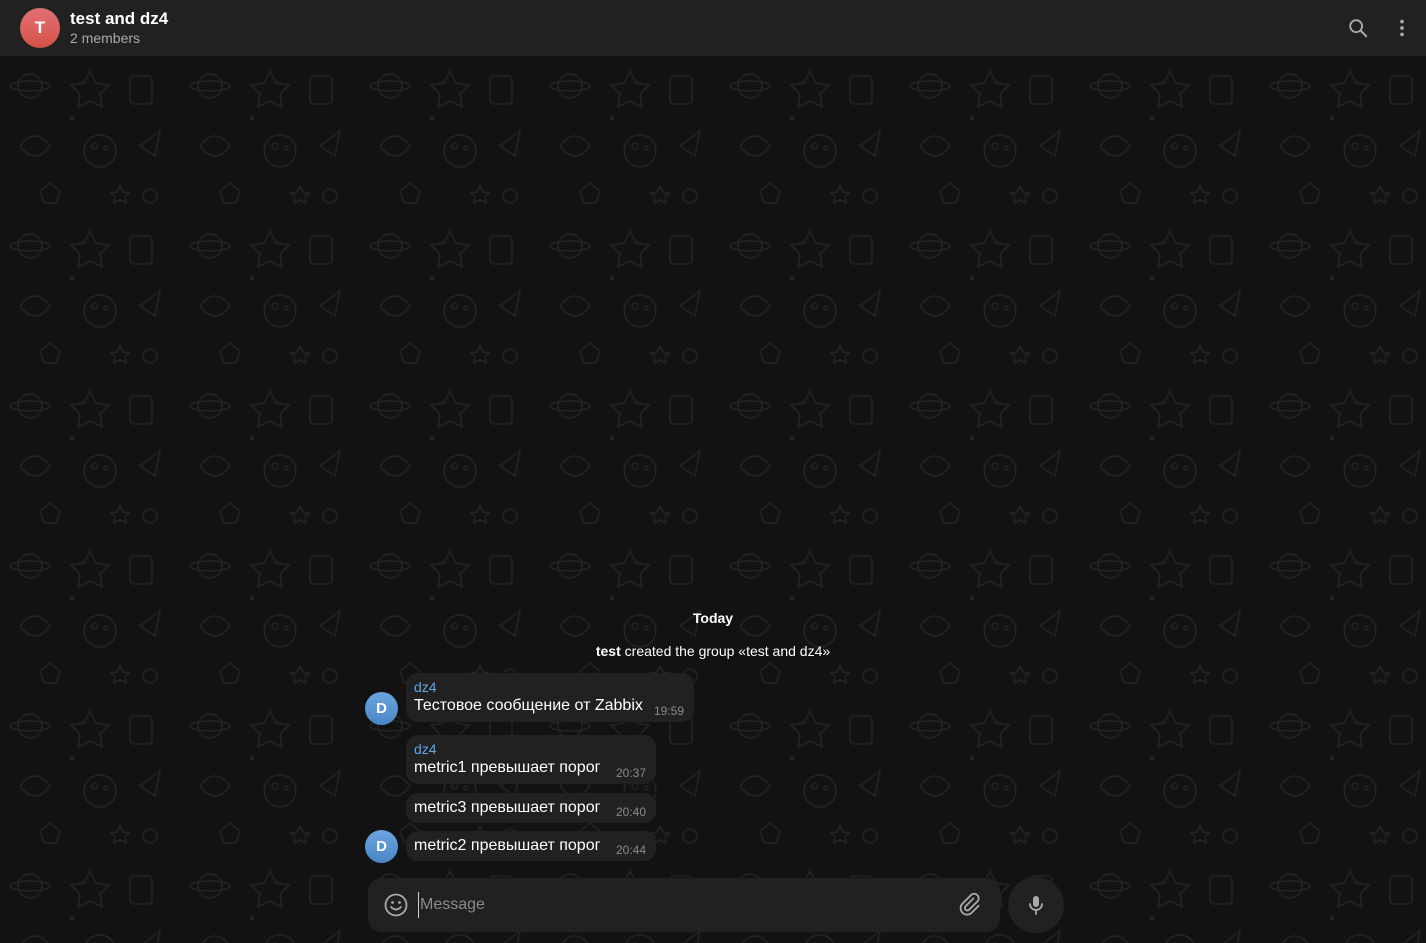 The image size is (1426, 943). I want to click on action-text: created the group «test and dz4», so click(725, 651).